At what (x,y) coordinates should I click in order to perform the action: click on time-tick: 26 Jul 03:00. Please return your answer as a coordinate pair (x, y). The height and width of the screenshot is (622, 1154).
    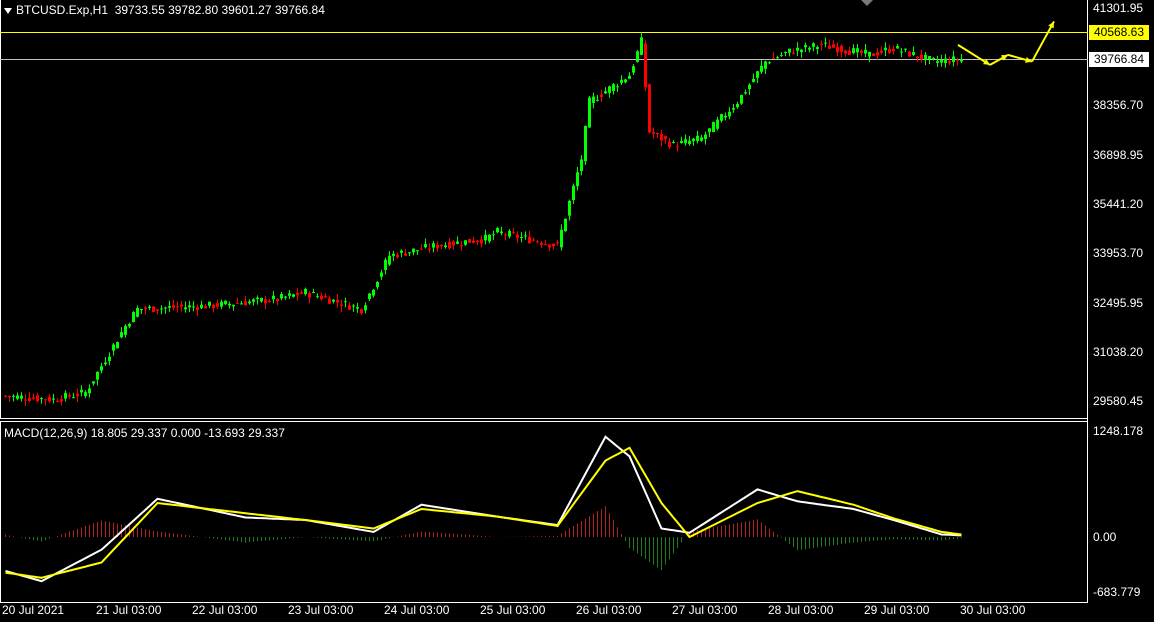
    Looking at the image, I should click on (609, 610).